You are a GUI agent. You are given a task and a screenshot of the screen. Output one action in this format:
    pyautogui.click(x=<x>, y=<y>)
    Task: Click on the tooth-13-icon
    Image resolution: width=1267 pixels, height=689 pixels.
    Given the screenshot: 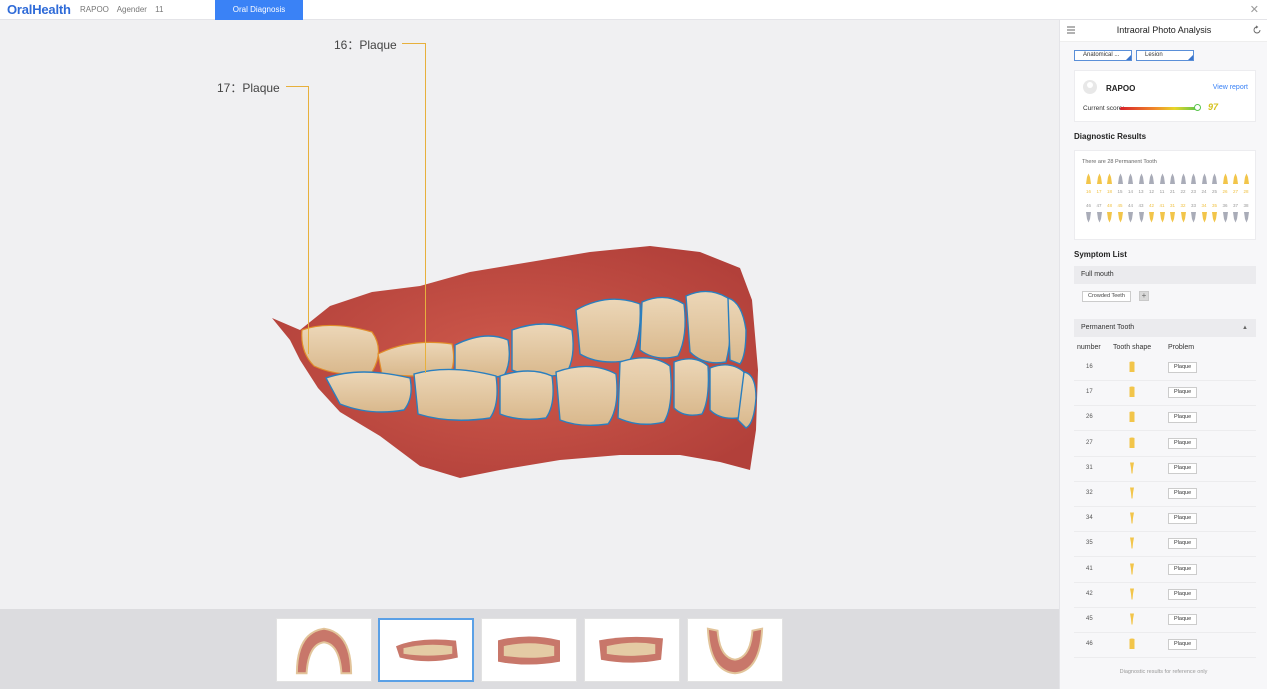 What is the action you would take?
    pyautogui.click(x=1141, y=179)
    